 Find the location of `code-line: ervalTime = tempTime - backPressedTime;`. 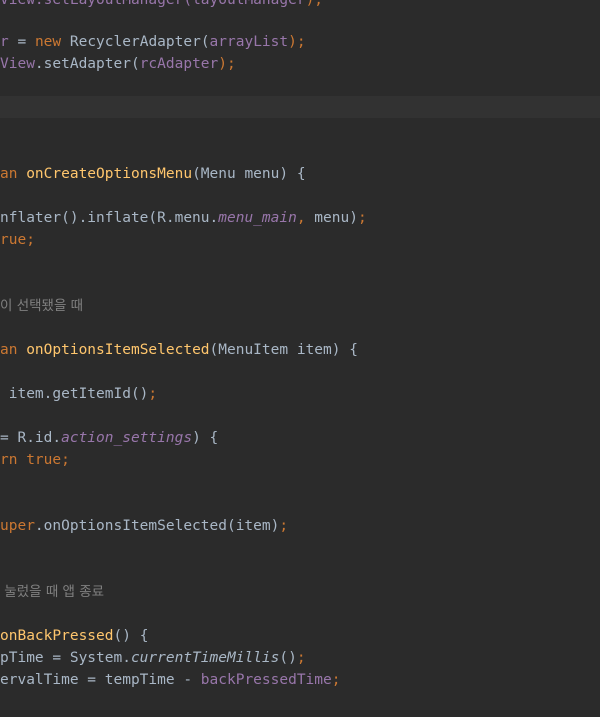

code-line: ervalTime = tempTime - backPressedTime; is located at coordinates (300, 680).